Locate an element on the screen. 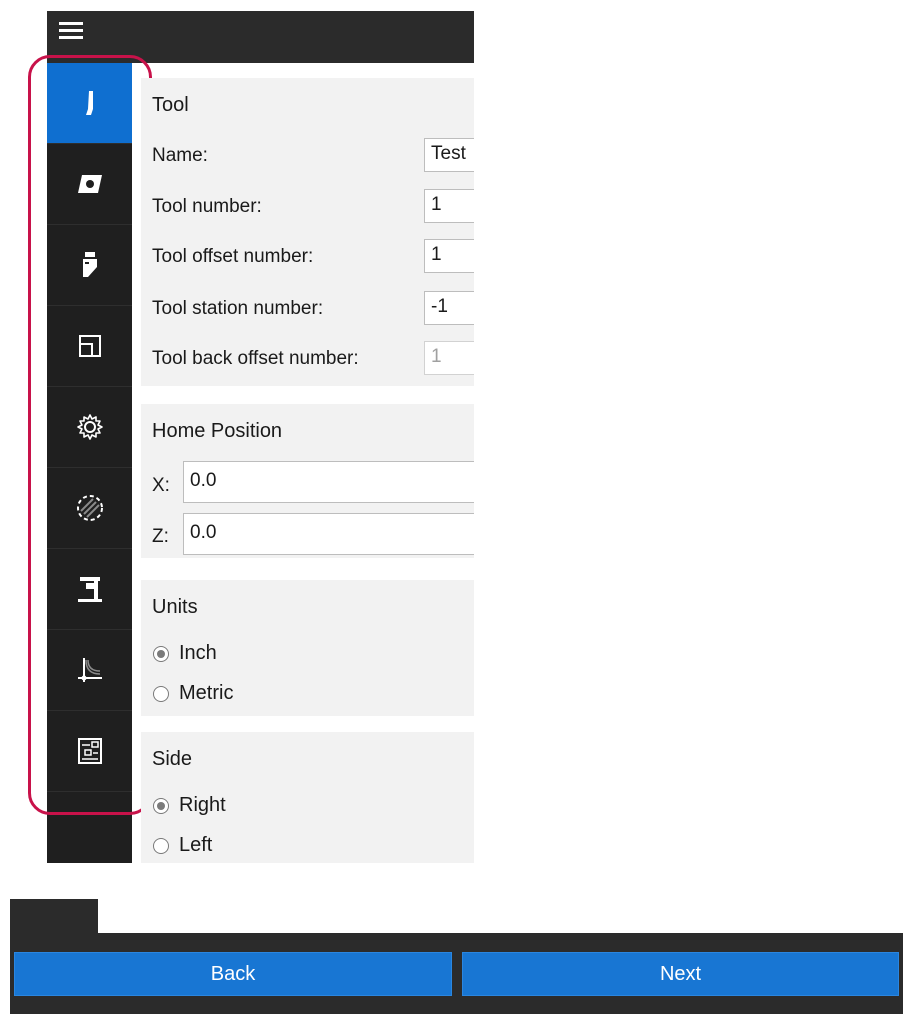  layout-icon is located at coordinates (89, 346).